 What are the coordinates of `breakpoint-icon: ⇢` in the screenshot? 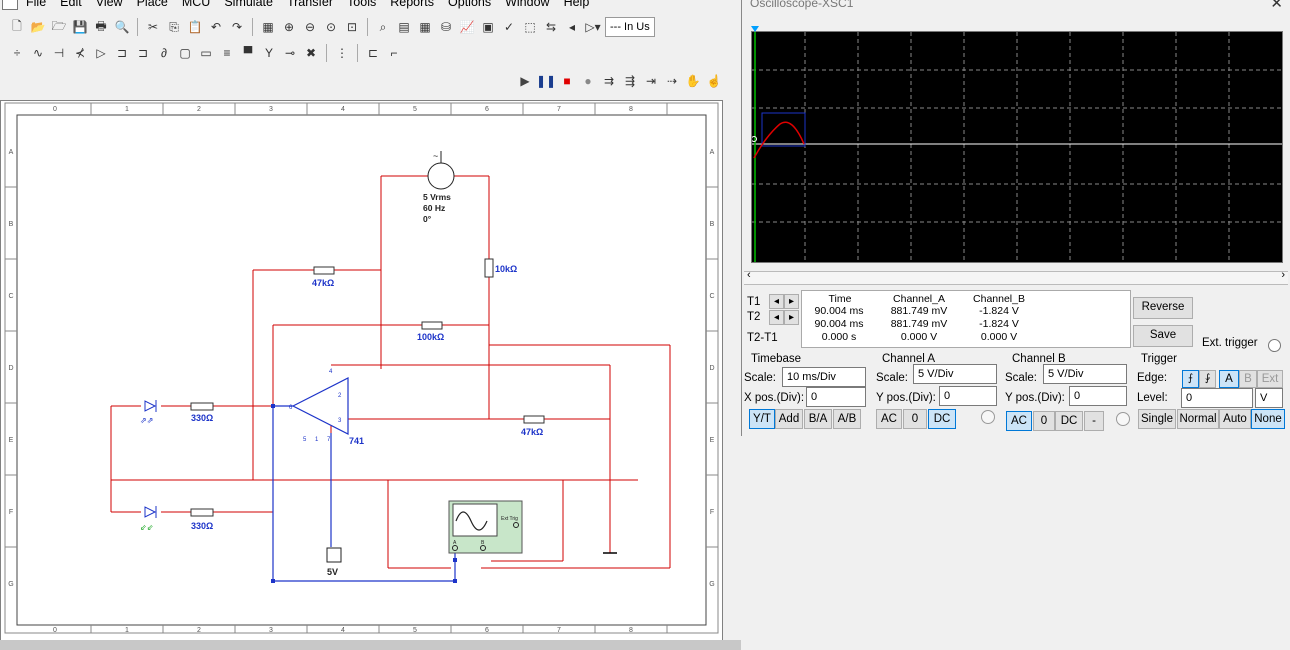 It's located at (672, 81).